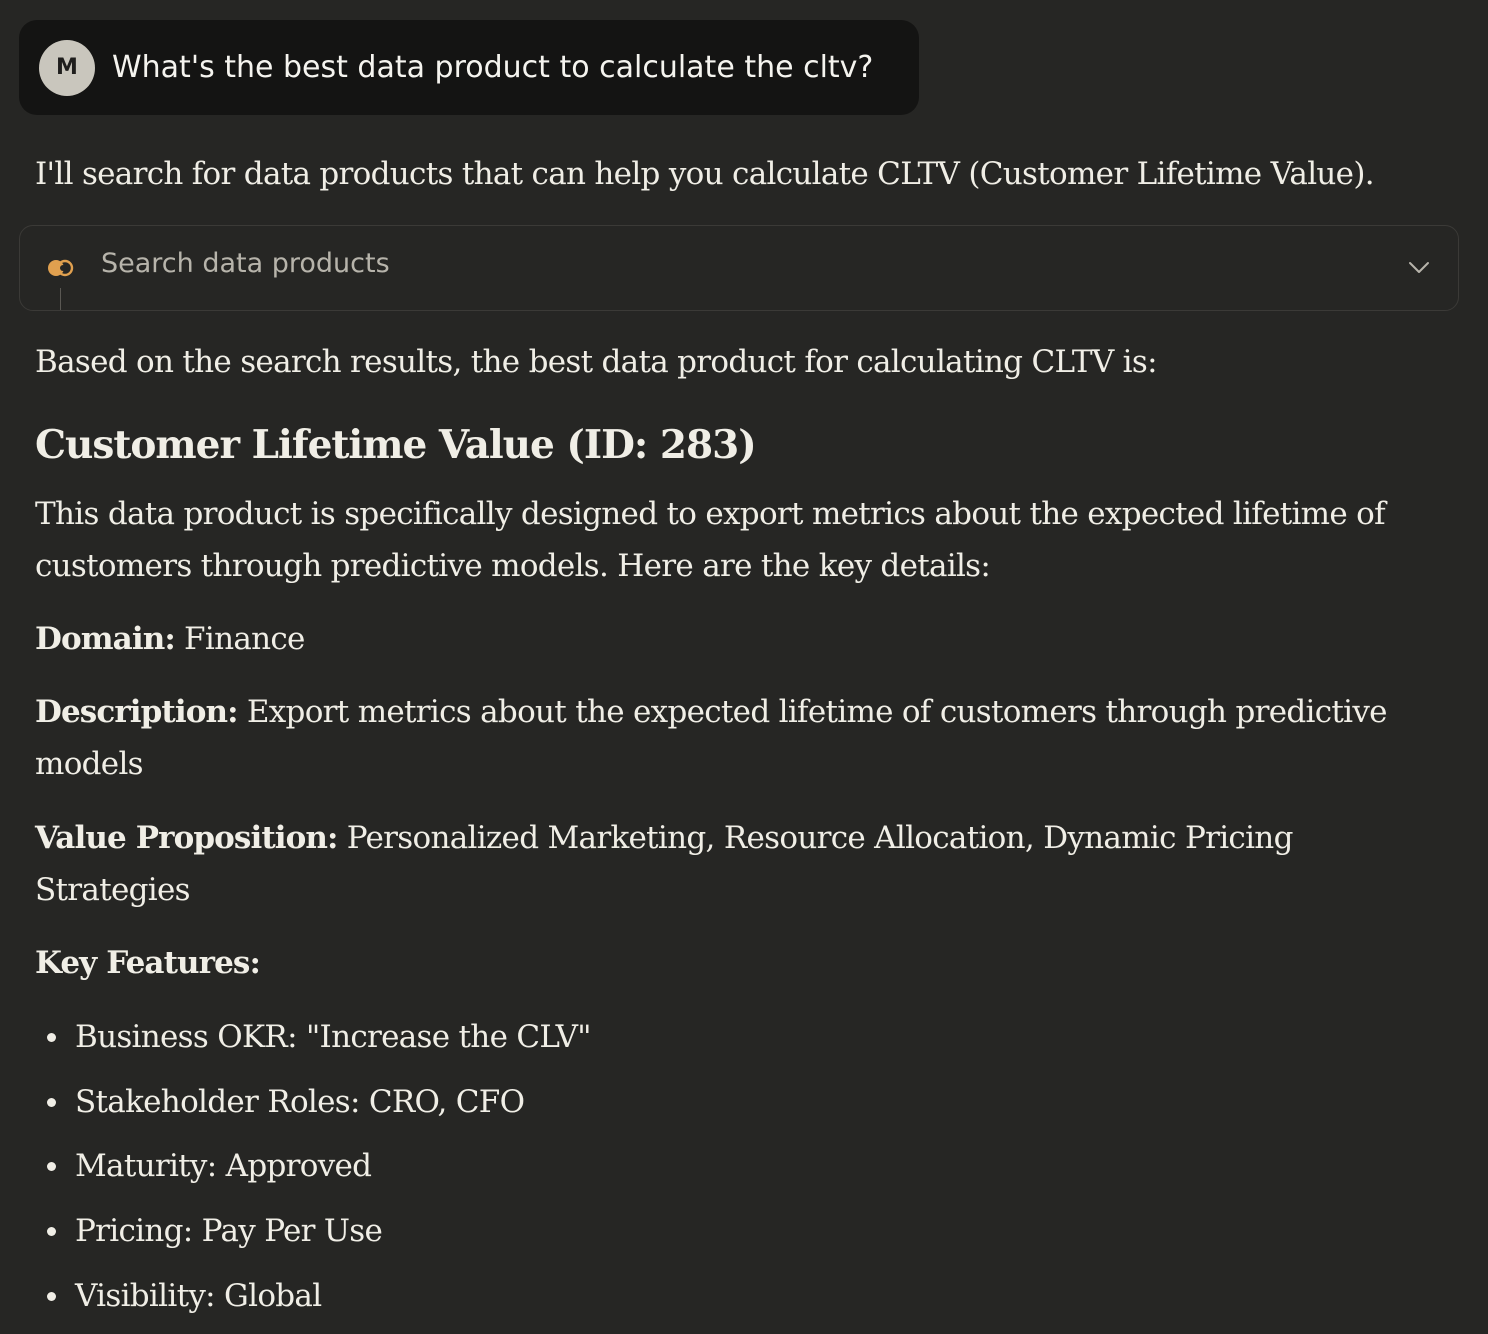 The image size is (1488, 1334). Describe the element at coordinates (313, 1231) in the screenshot. I see `list-item: Pricing: Pay Per Use` at that location.